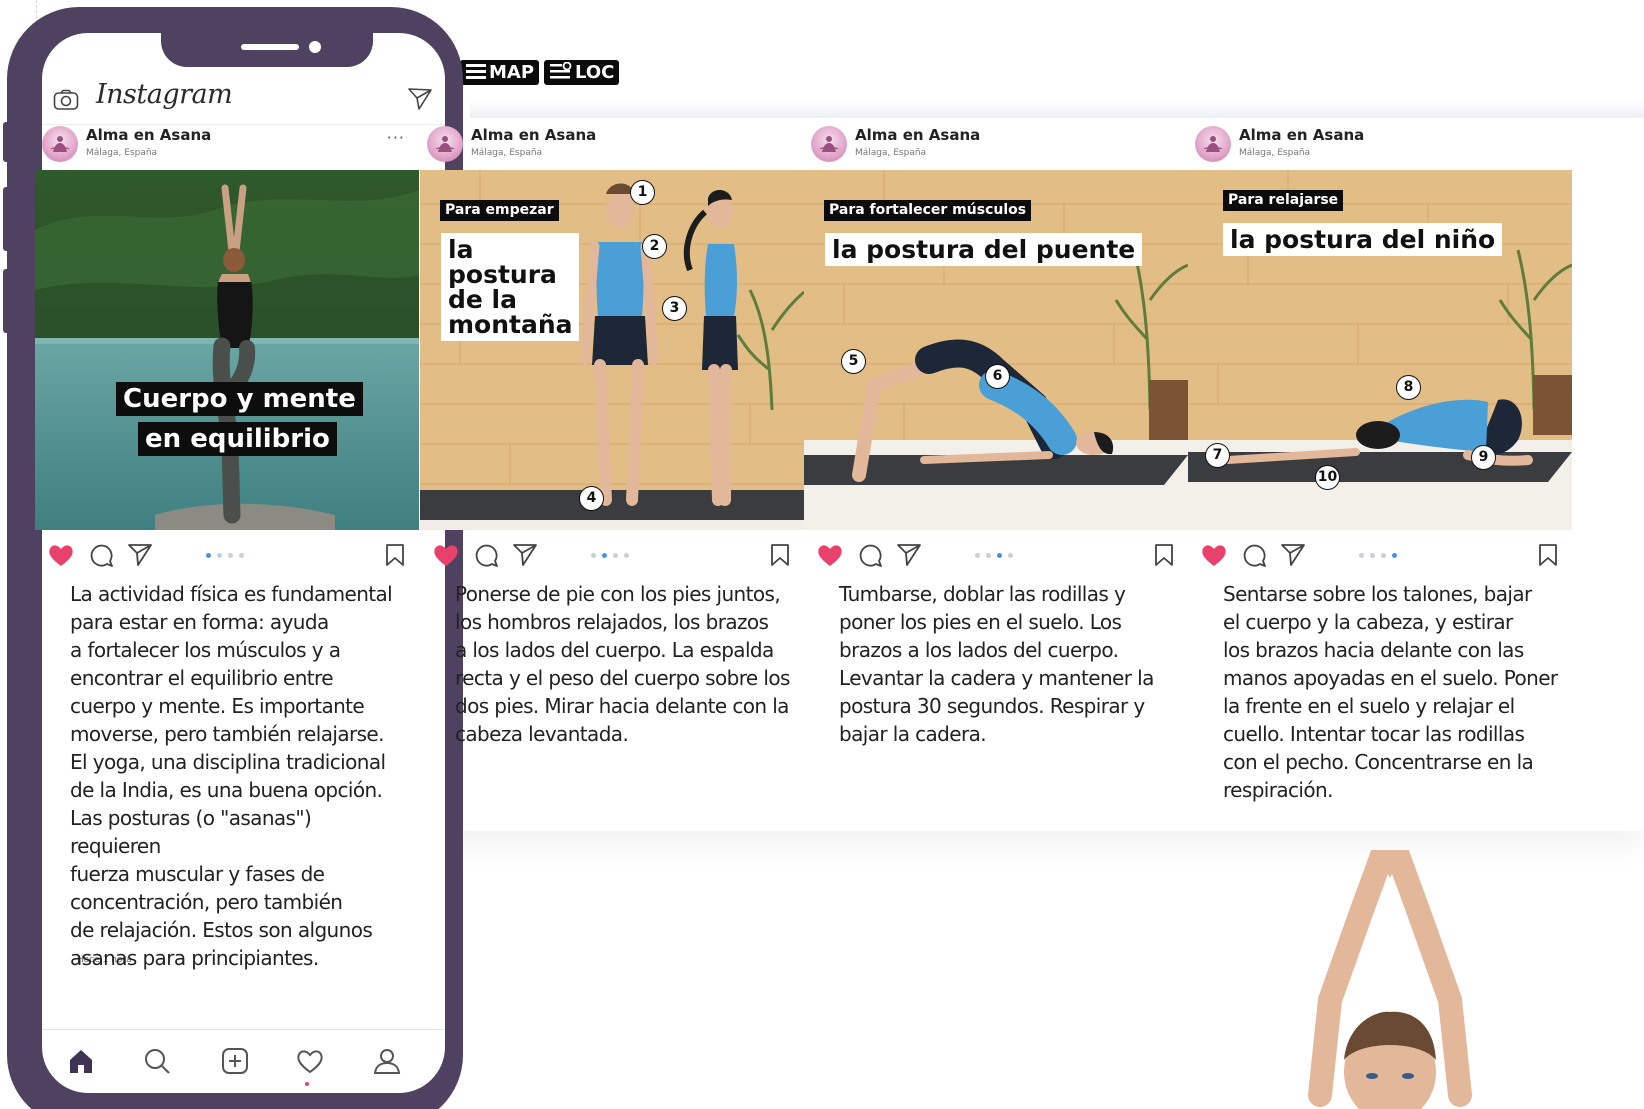 The width and height of the screenshot is (1644, 1109). What do you see at coordinates (66, 100) in the screenshot?
I see `camera-icon` at bounding box center [66, 100].